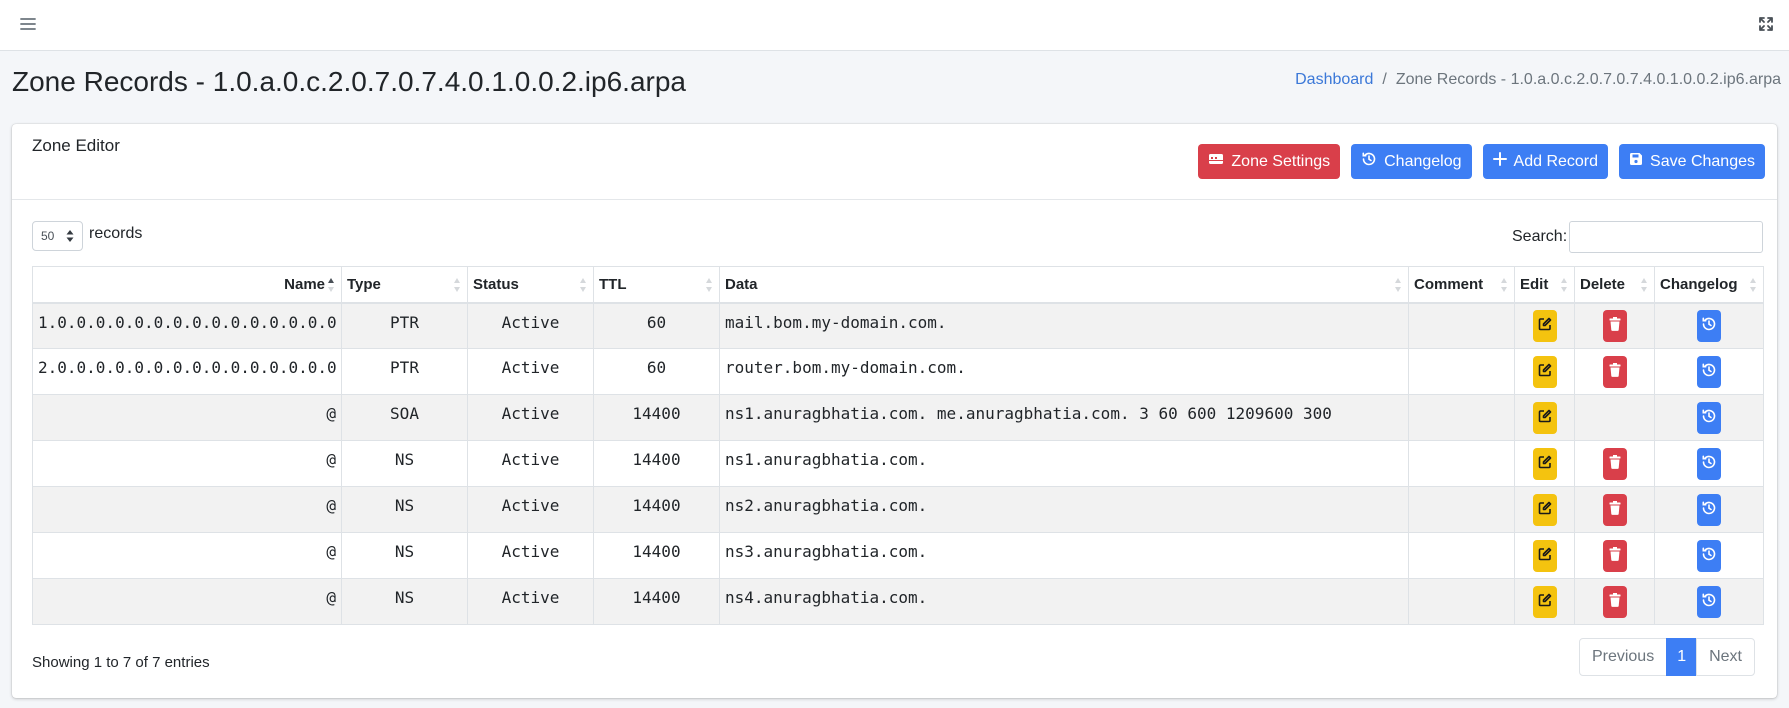  What do you see at coordinates (741, 284) in the screenshot?
I see `column-header-label: Data` at bounding box center [741, 284].